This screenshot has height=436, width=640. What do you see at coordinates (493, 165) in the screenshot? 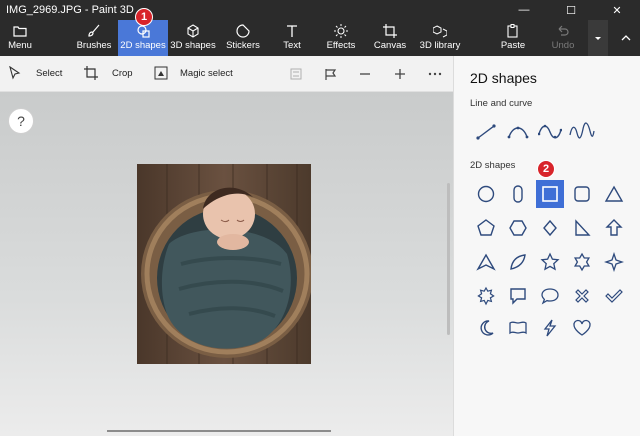
I see `2d-shapes-section-label: 2D shapes` at bounding box center [493, 165].